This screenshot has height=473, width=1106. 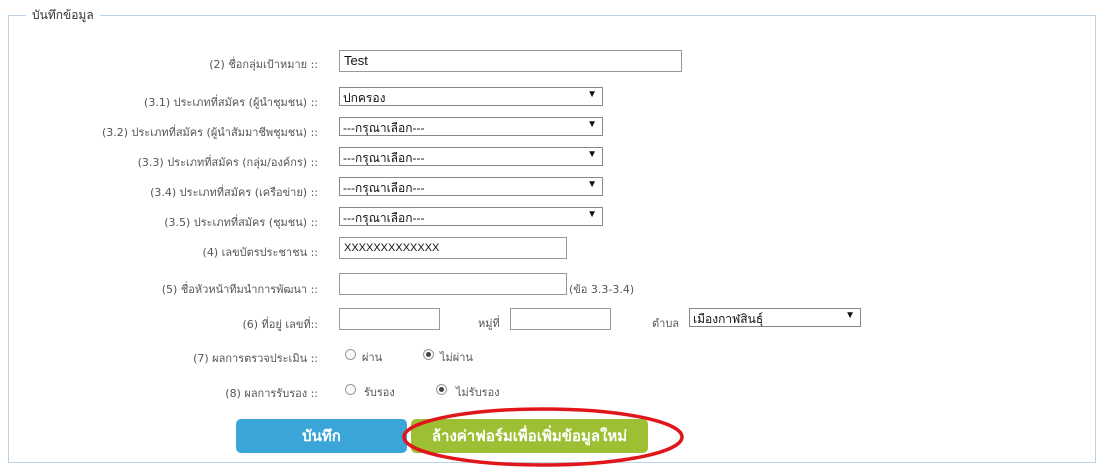 I want to click on type-3-3-select: ---กรุณาเลือก--- ▼, so click(x=471, y=156).